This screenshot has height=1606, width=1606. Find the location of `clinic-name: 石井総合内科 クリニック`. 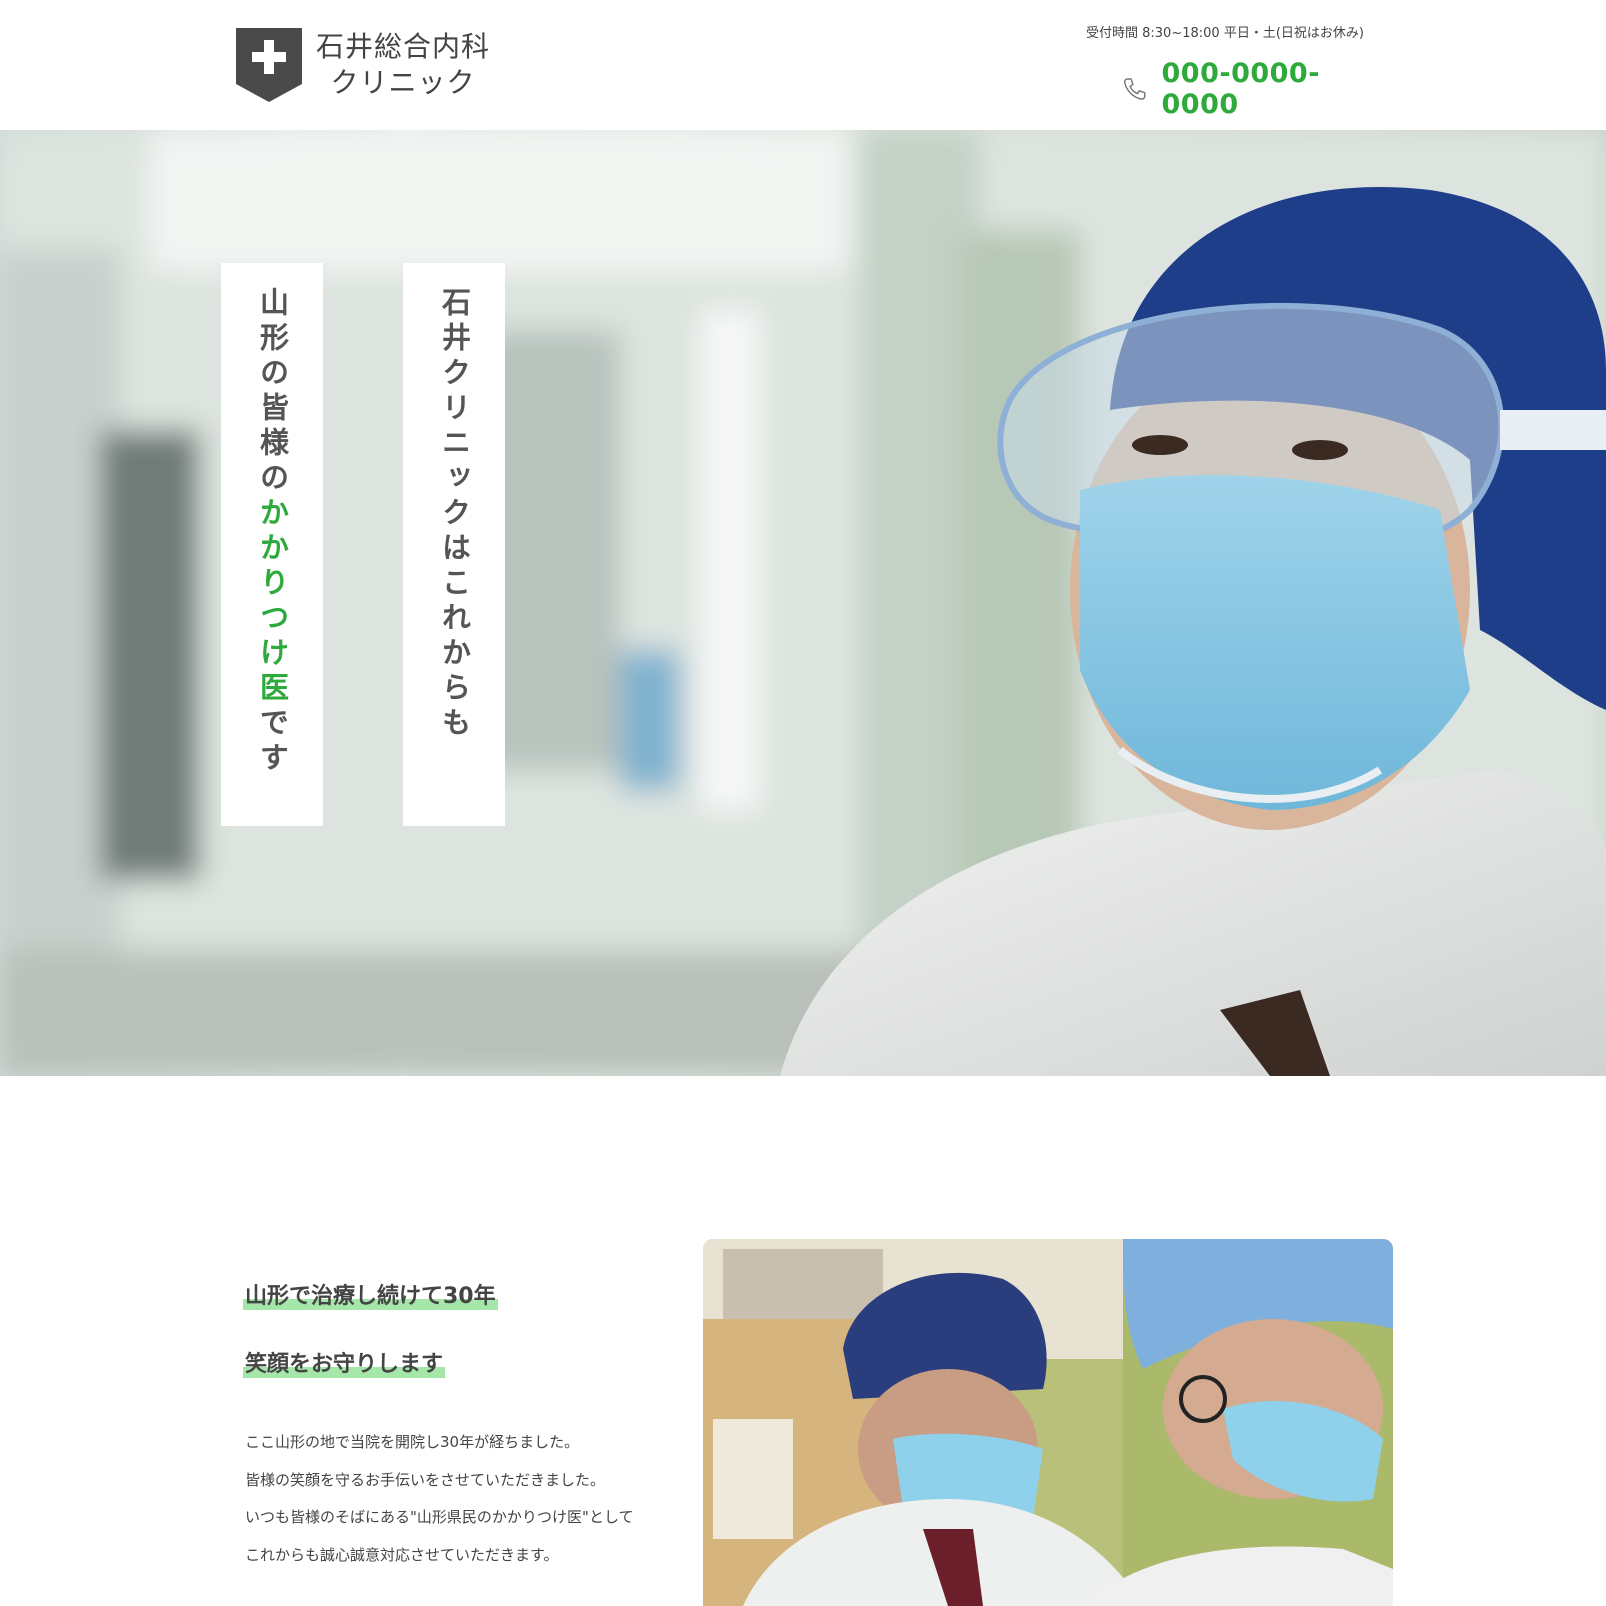

clinic-name: 石井総合内科 クリニック is located at coordinates (403, 65).